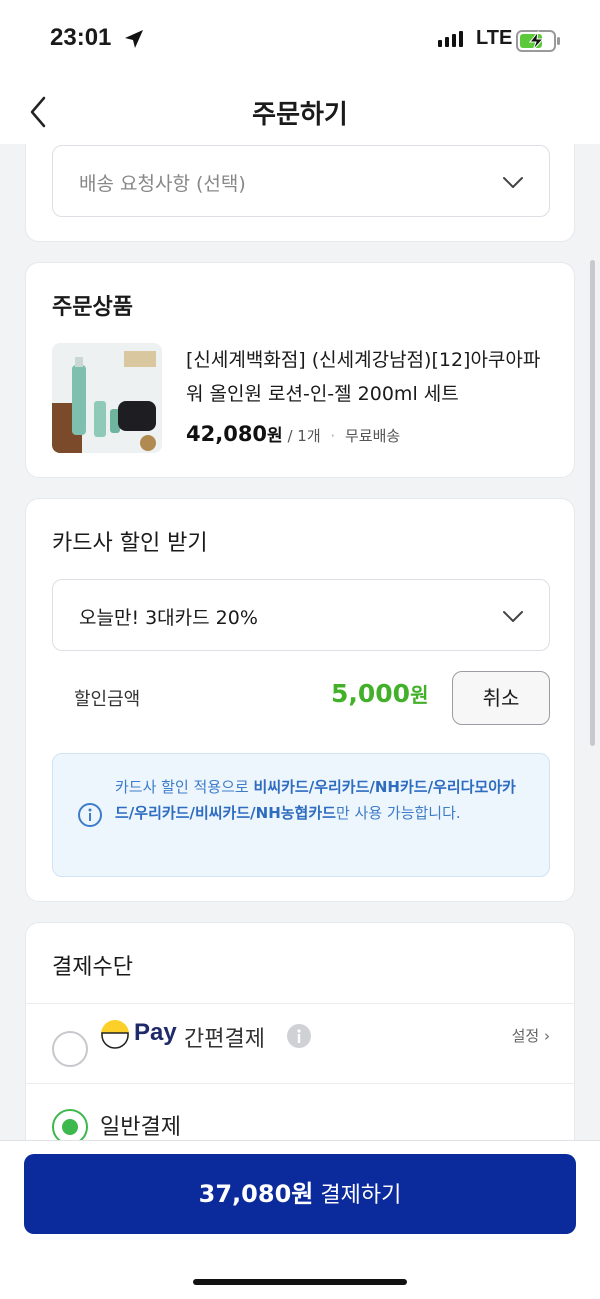 This screenshot has width=600, height=1299. I want to click on home-indicator, so click(300, 1282).